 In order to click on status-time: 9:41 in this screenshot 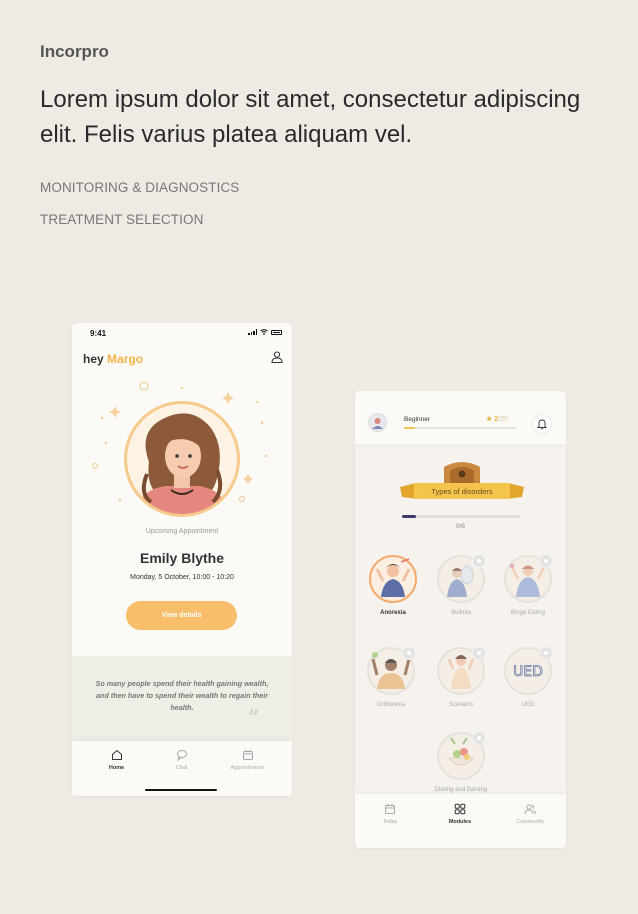, I will do `click(98, 333)`.